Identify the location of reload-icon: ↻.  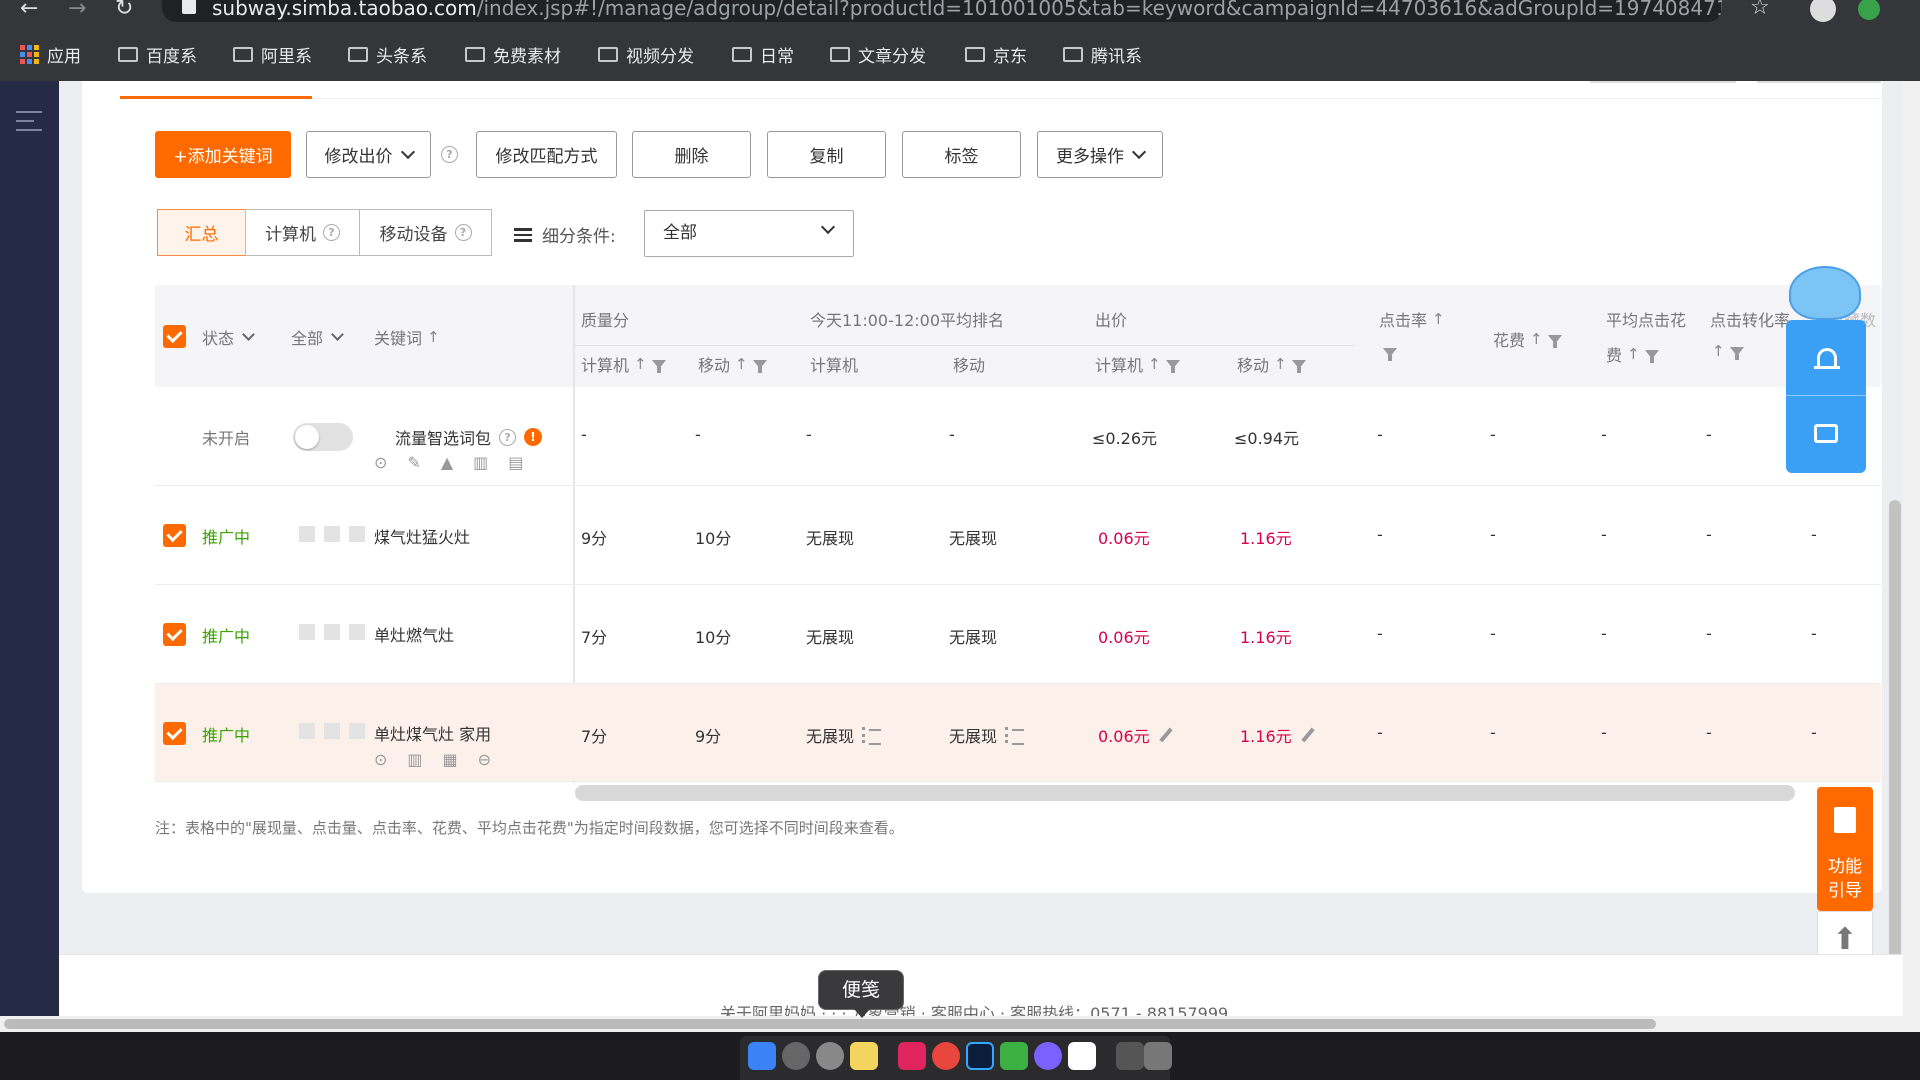
(124, 10).